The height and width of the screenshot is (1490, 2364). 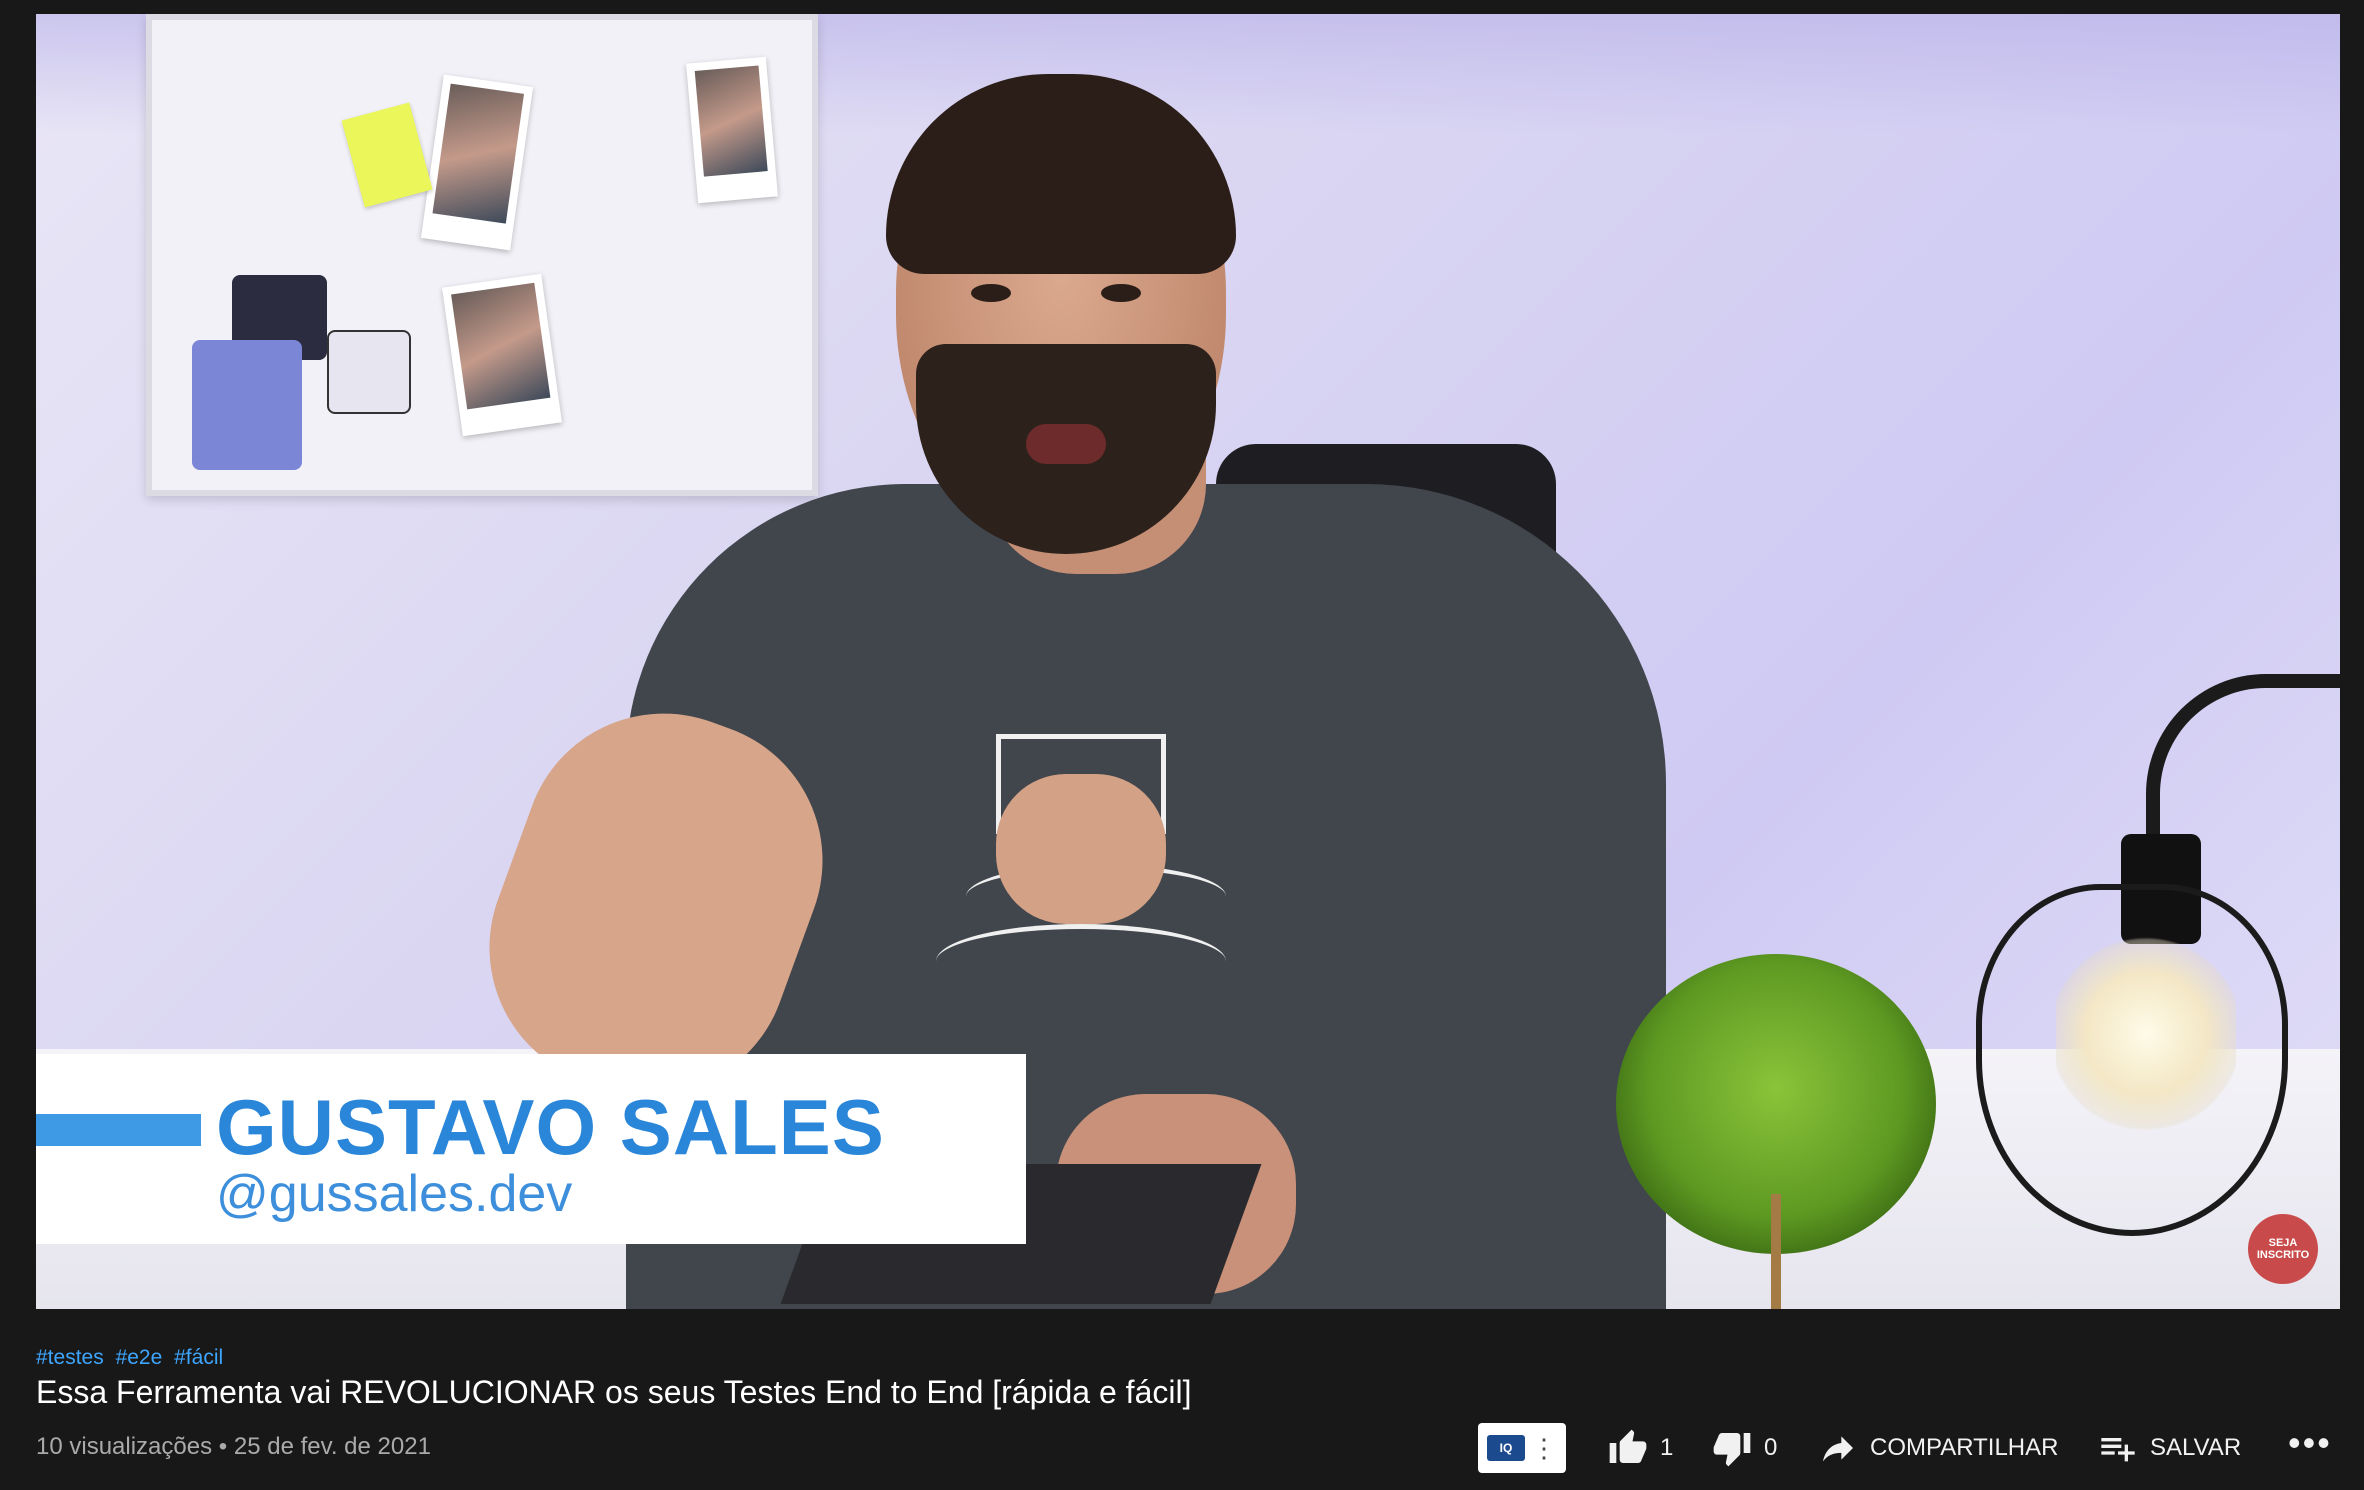 I want to click on share-button: COMPARTILHAR, so click(x=1938, y=1448).